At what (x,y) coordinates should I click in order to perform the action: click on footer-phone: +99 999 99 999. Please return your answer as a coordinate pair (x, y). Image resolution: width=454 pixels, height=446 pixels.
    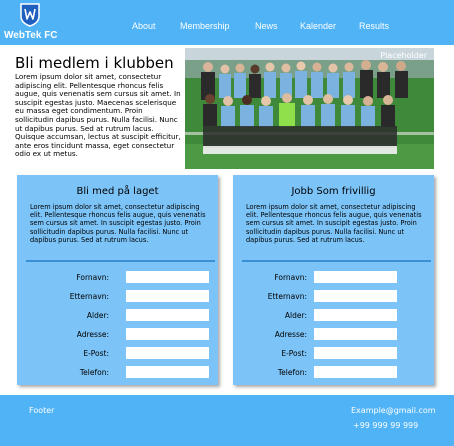
    Looking at the image, I should click on (386, 425).